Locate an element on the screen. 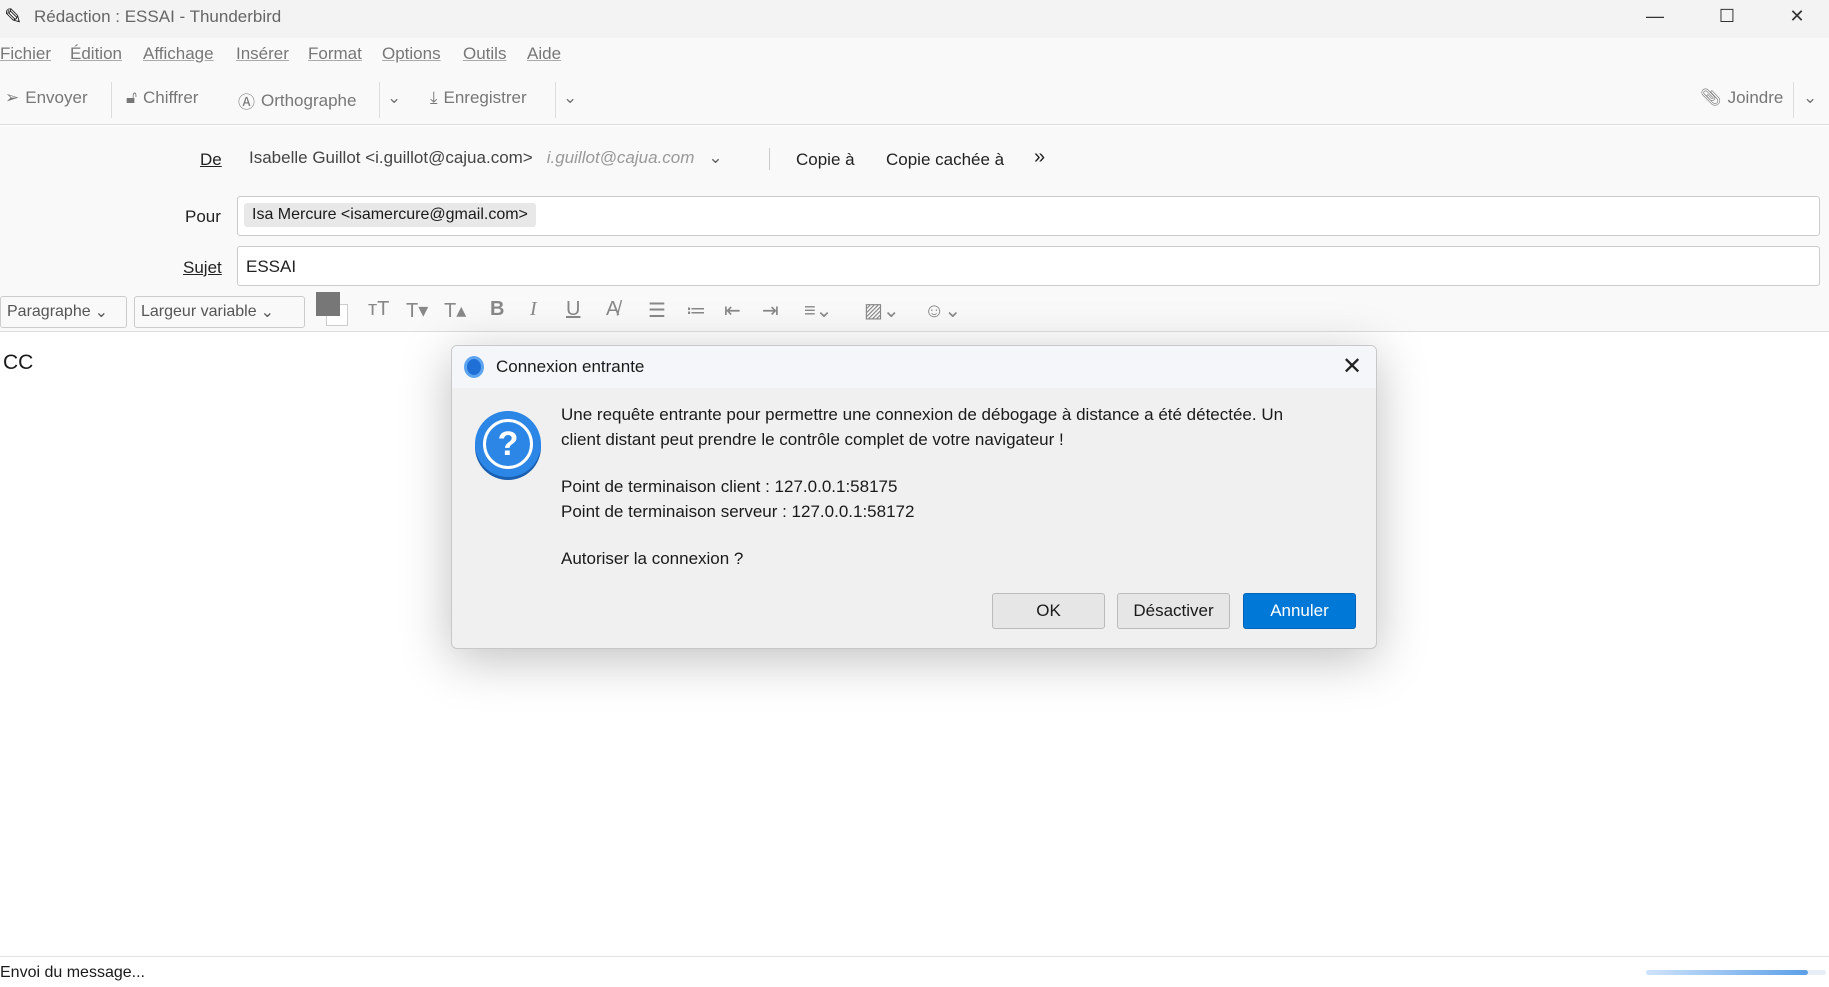 The height and width of the screenshot is (987, 1829). bold-icon: B is located at coordinates (497, 309).